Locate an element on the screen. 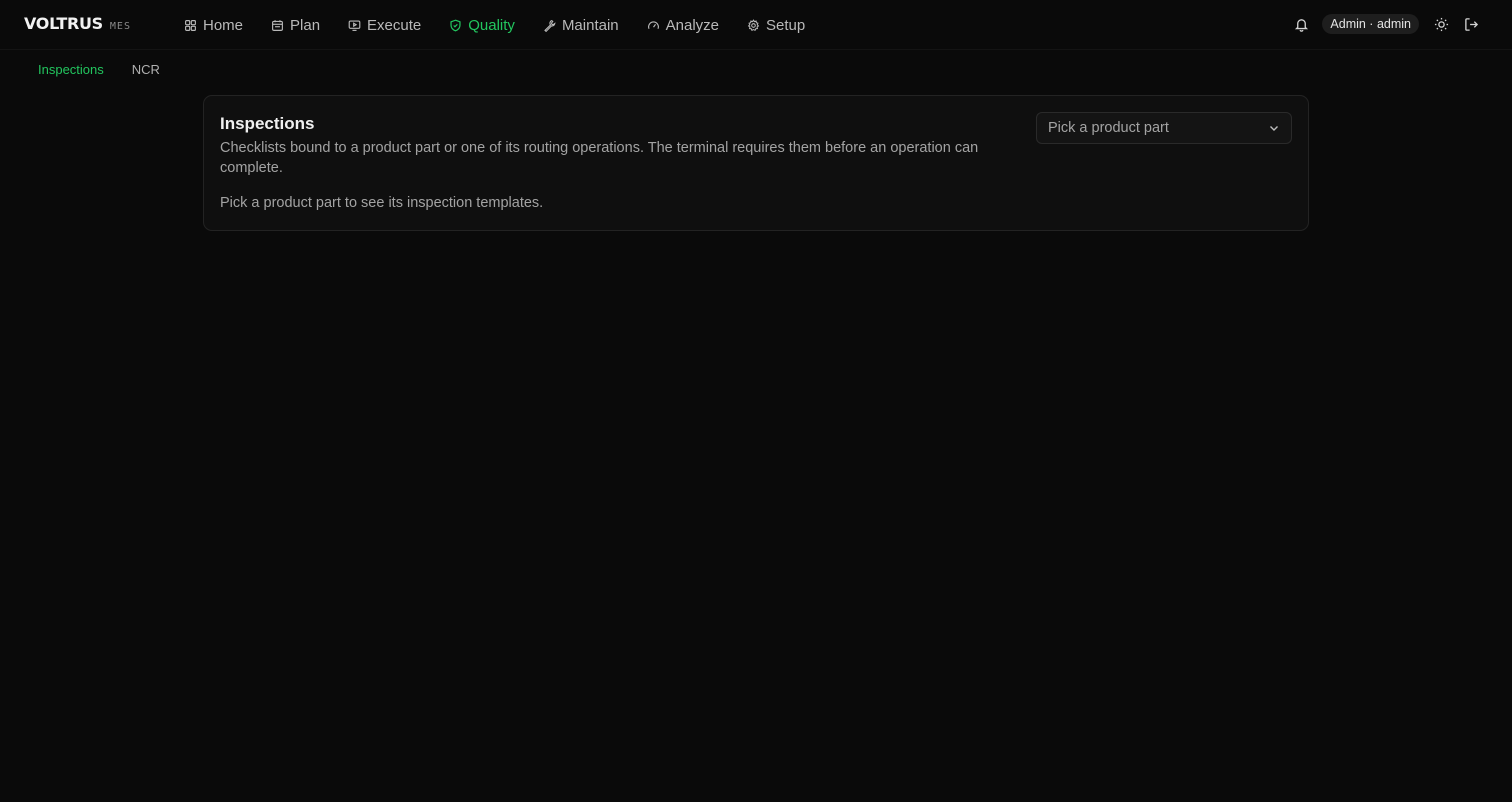  bell-icon is located at coordinates (1301, 24).